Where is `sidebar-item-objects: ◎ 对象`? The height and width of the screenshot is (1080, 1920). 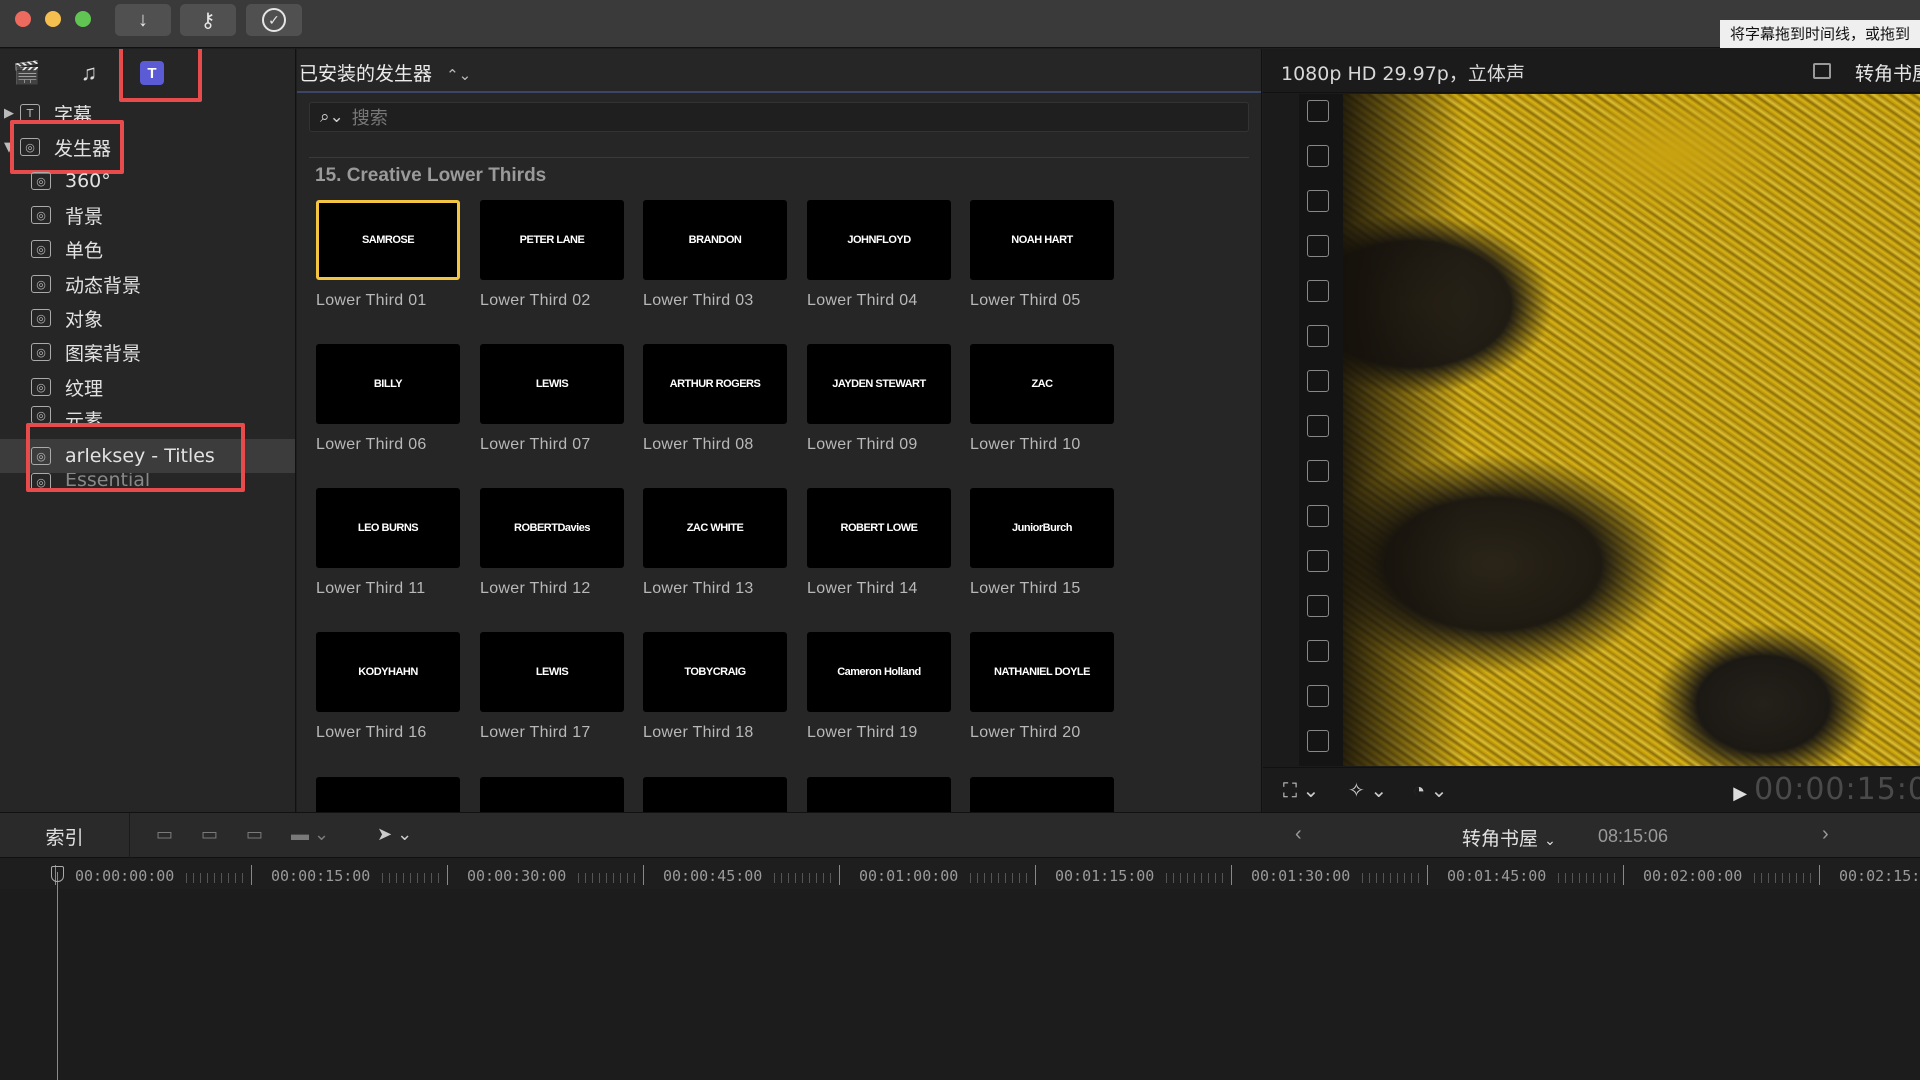
sidebar-item-objects: ◎ 对象 is located at coordinates (147, 318).